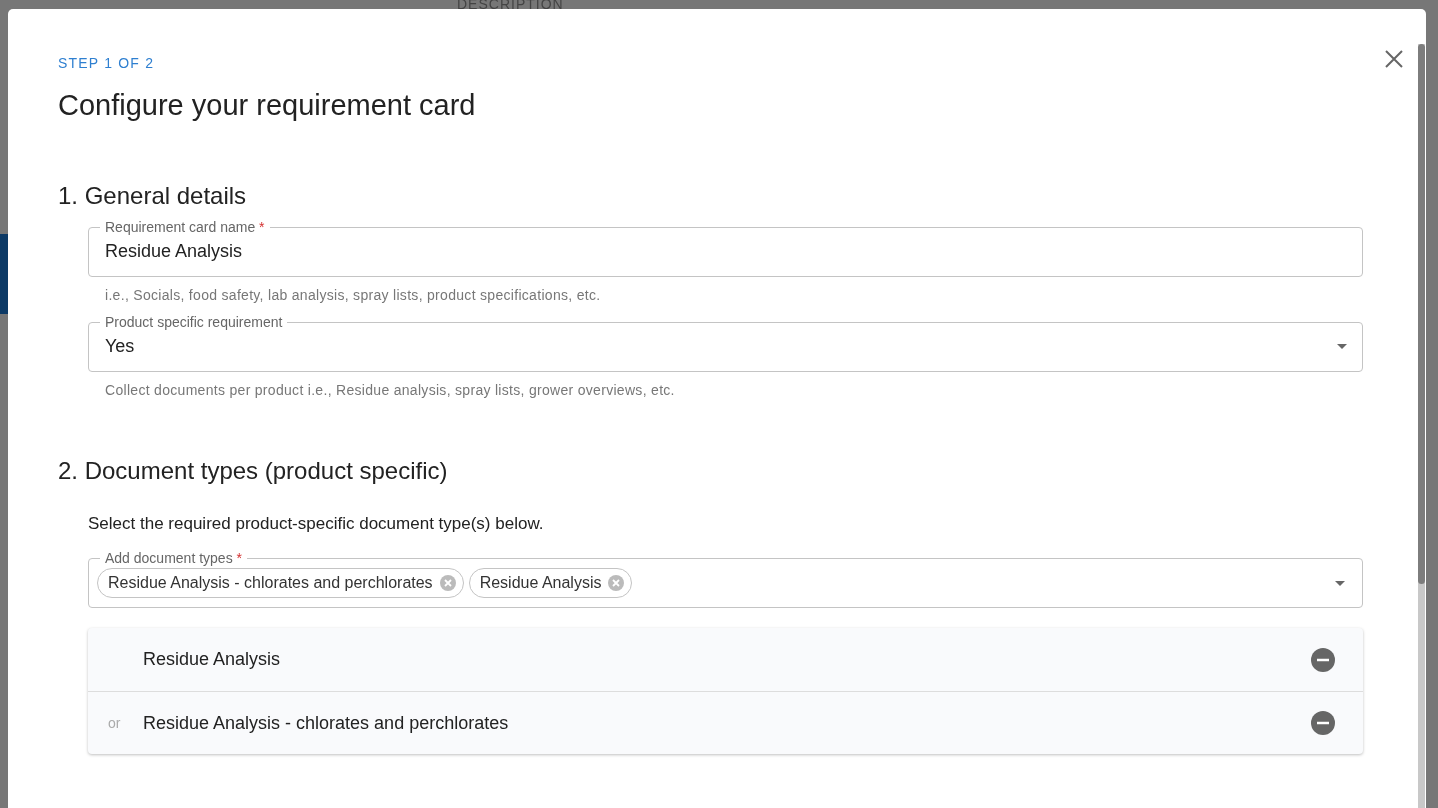 The image size is (1438, 808). I want to click on field-value: Residue Analysis, so click(174, 251).